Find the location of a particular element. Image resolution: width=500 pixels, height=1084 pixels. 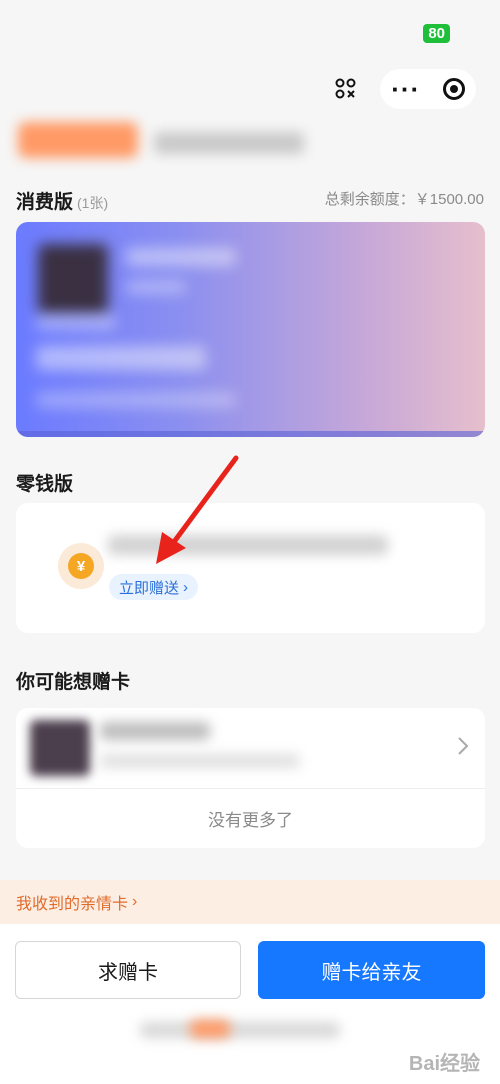

chevron-right-icon is located at coordinates (463, 746).